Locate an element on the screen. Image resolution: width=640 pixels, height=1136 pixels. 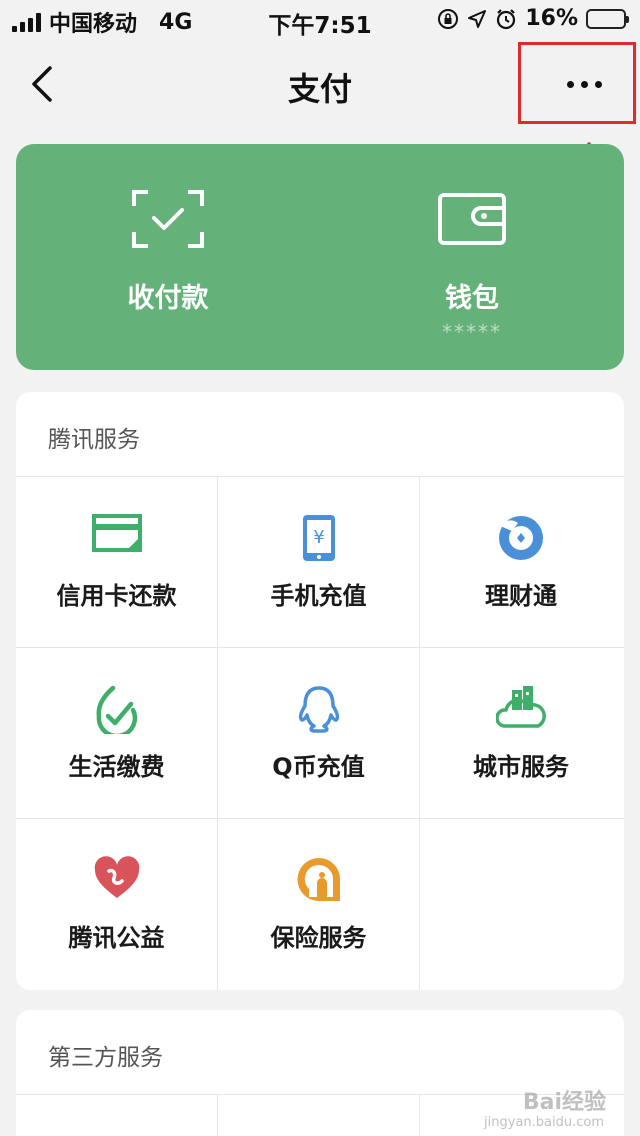
service-label: 手机充值 is located at coordinates (318, 596).